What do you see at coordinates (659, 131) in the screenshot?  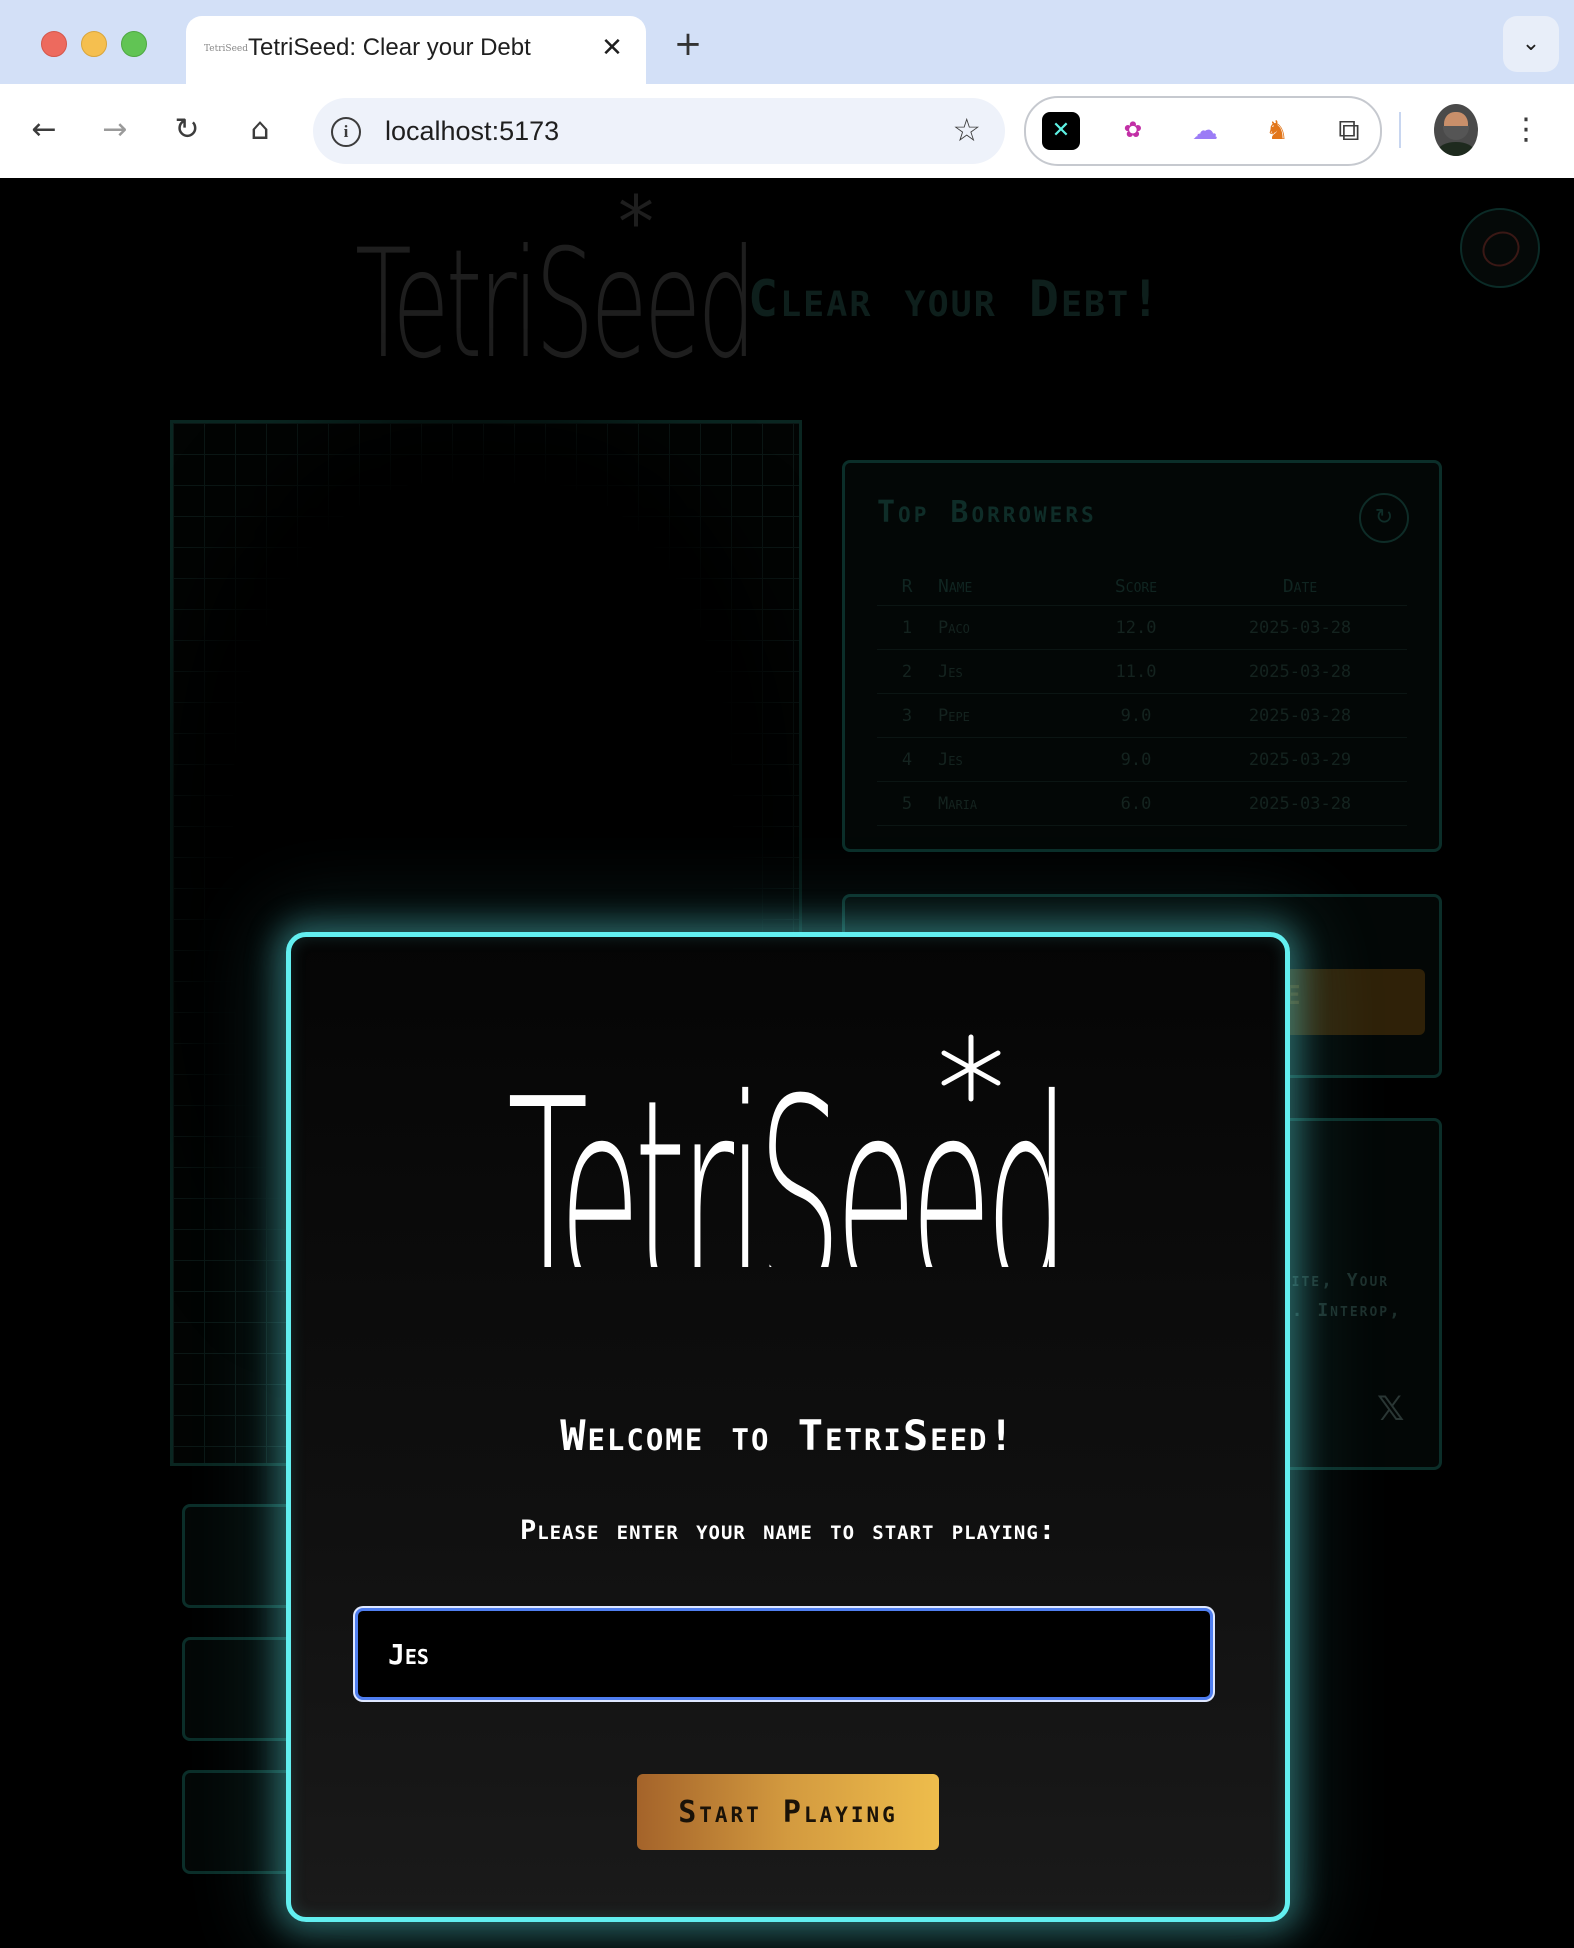 I see `address-bar: i localhost:5173 ☆` at bounding box center [659, 131].